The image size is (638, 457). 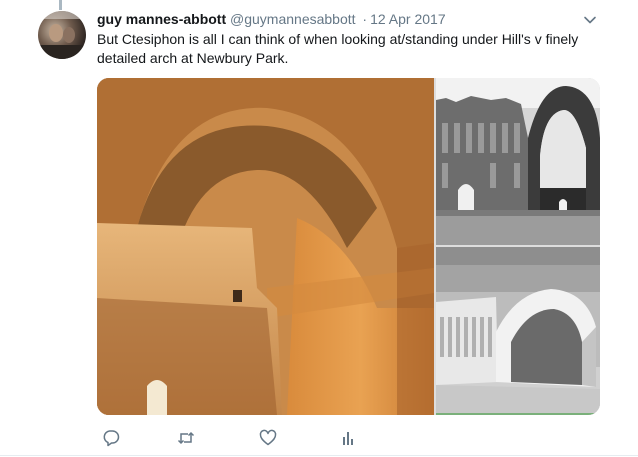 What do you see at coordinates (293, 19) in the screenshot?
I see `author-handle: @guymannesabbott` at bounding box center [293, 19].